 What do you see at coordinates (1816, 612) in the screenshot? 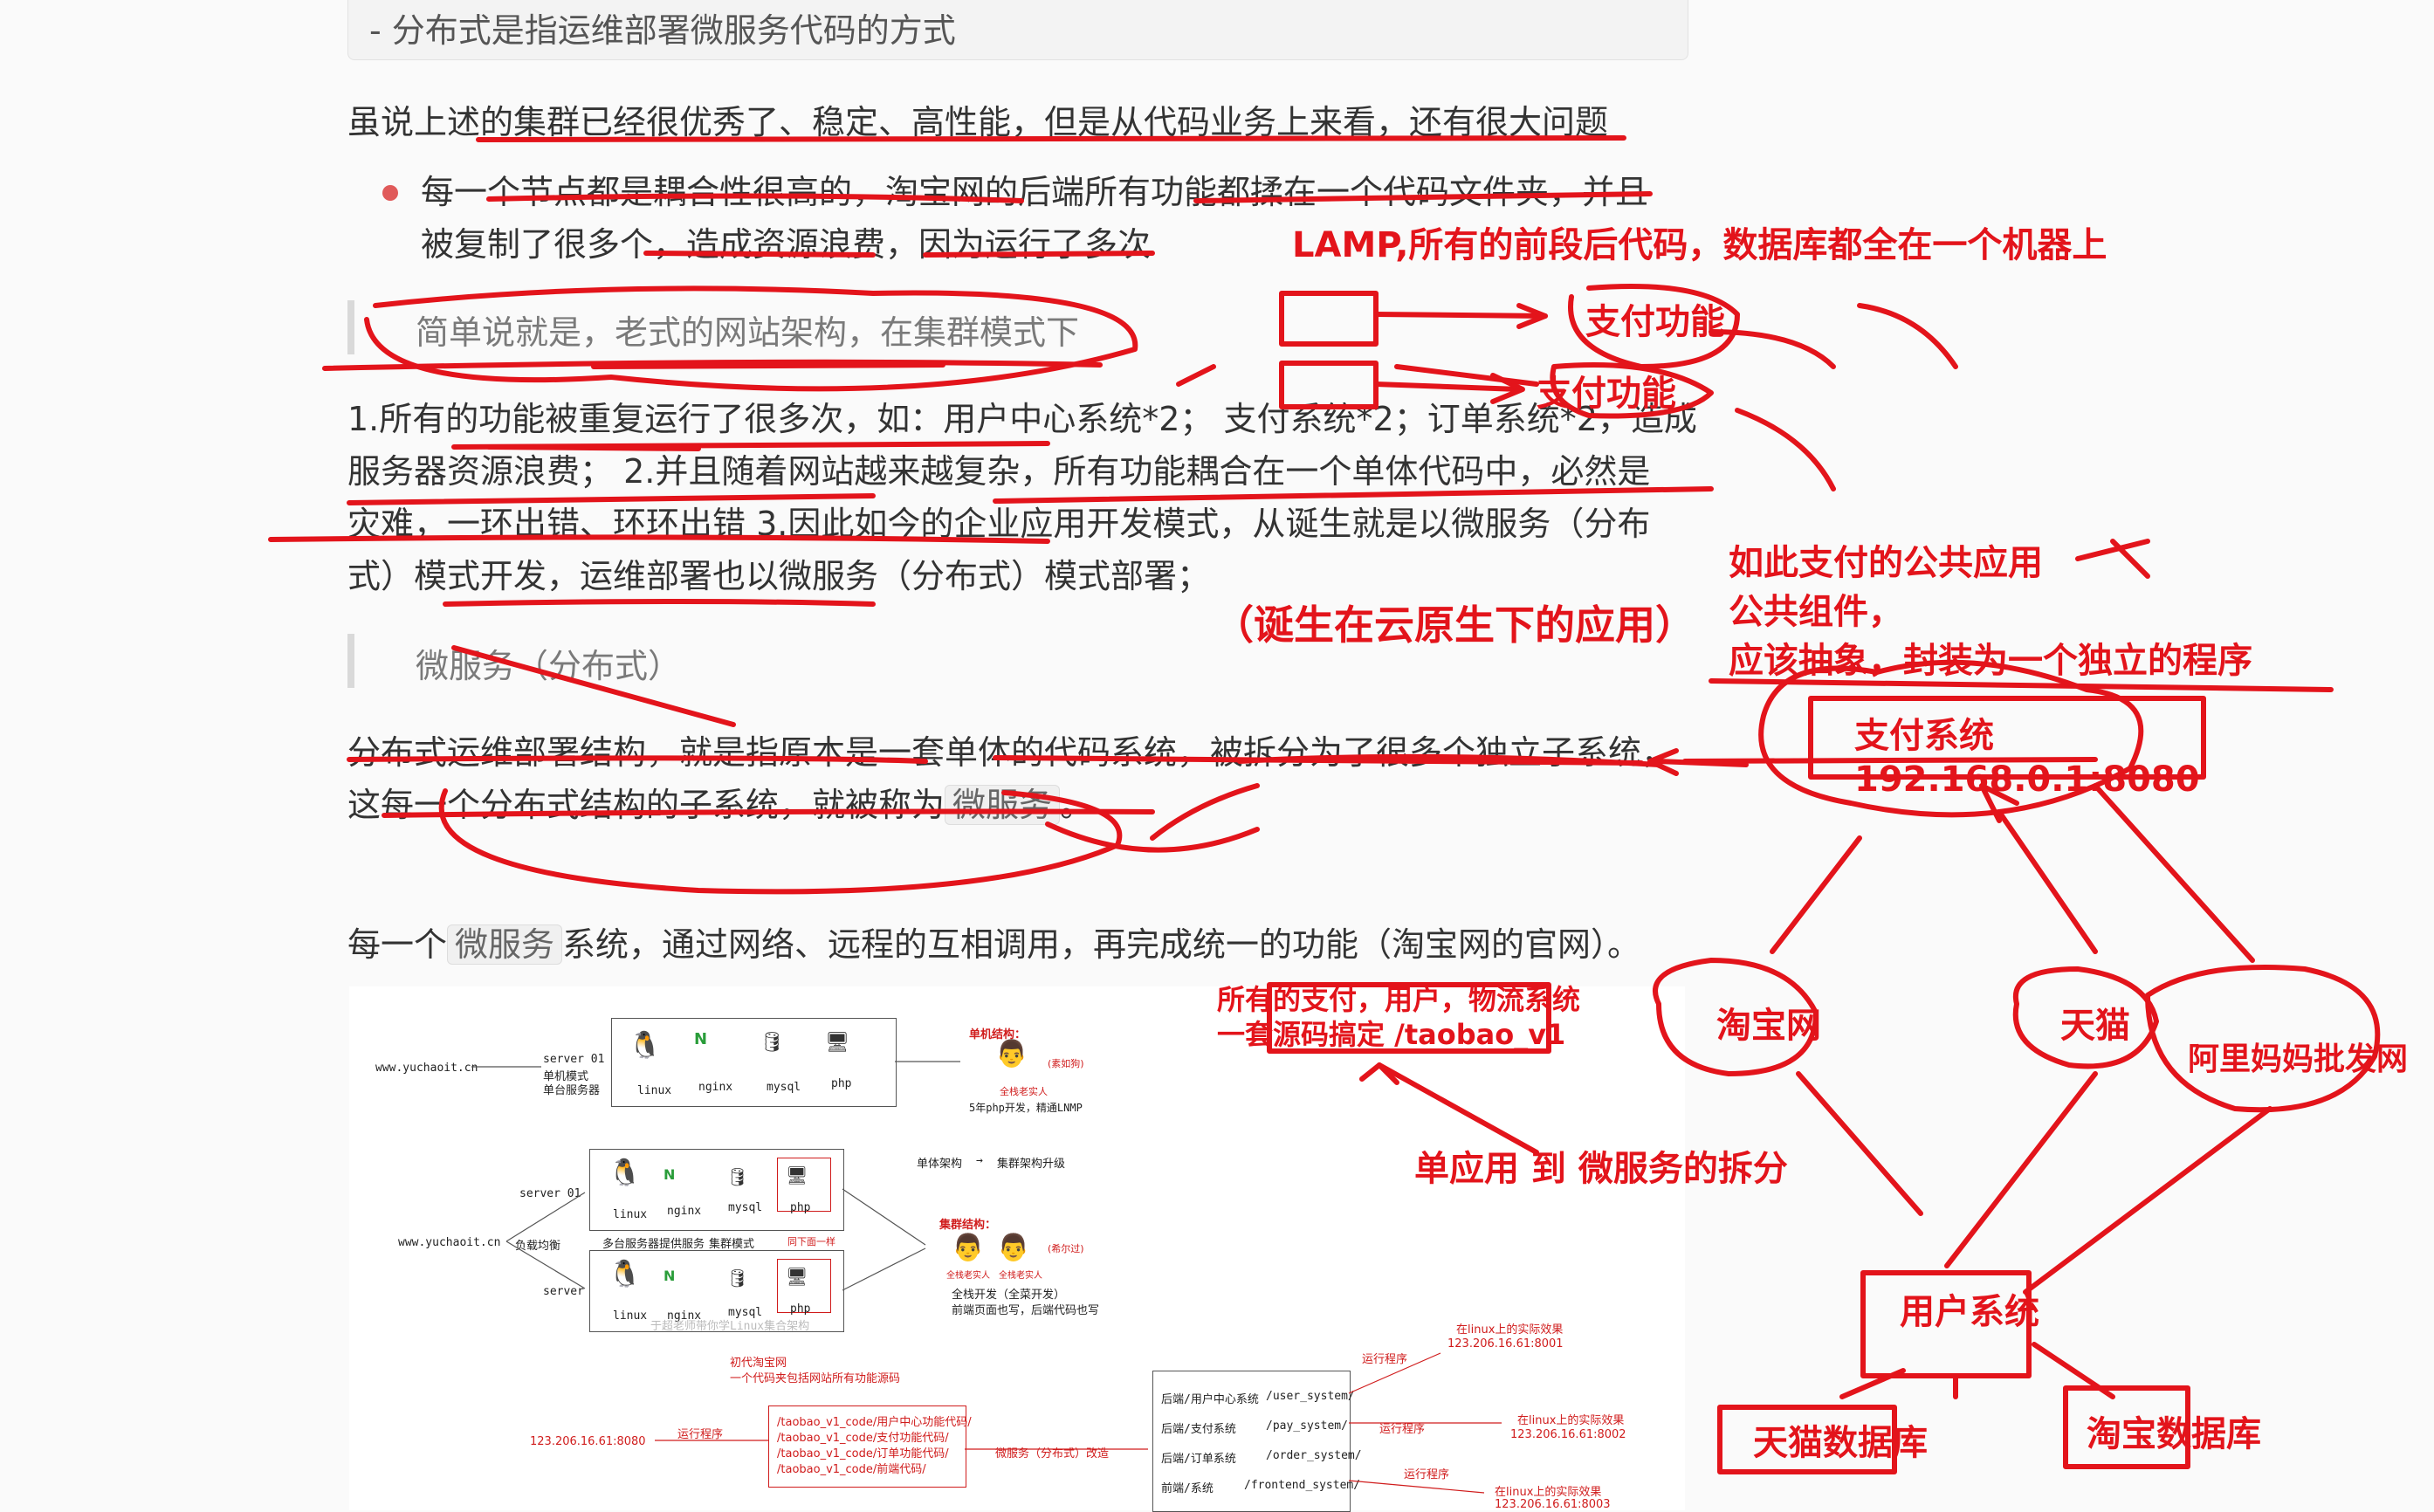
I see `annotation-public-2: 公共组件，` at bounding box center [1816, 612].